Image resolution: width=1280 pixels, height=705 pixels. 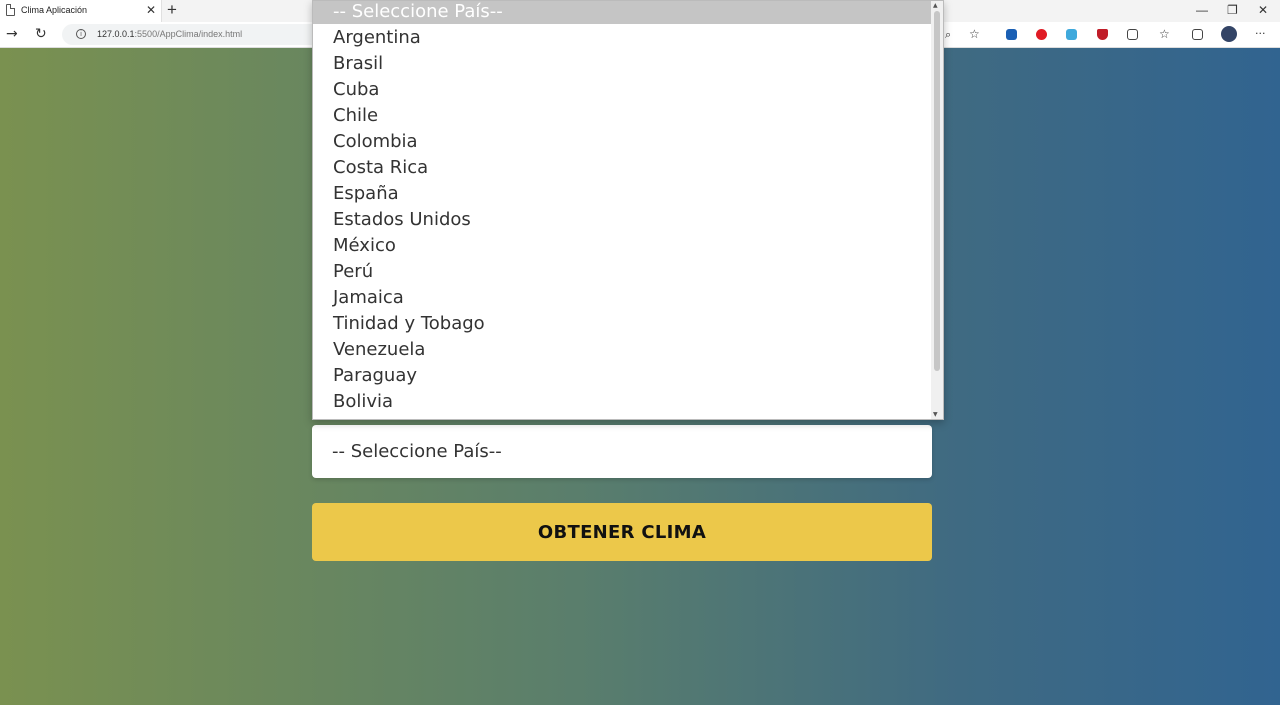 What do you see at coordinates (377, 37) in the screenshot?
I see `dropdown-option: Argentina` at bounding box center [377, 37].